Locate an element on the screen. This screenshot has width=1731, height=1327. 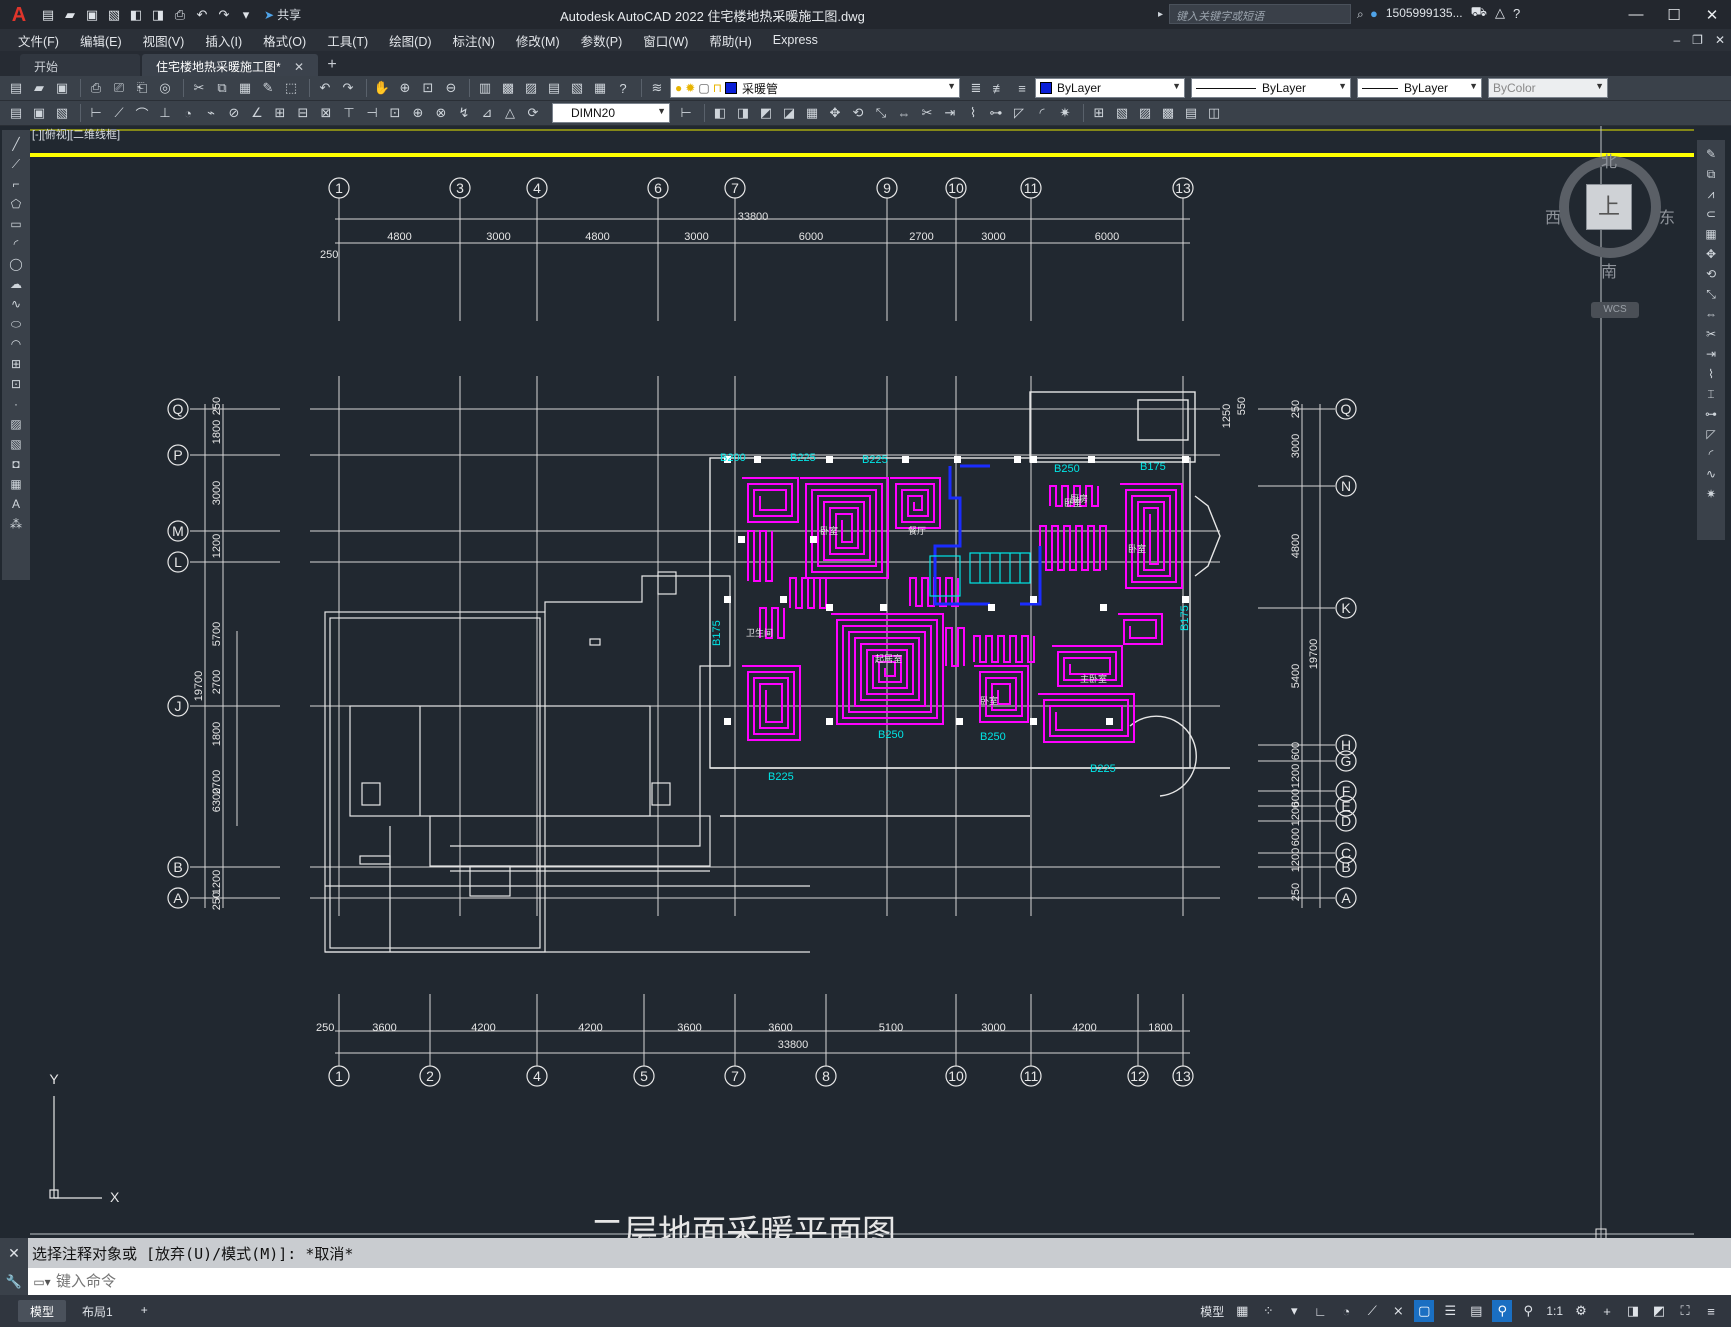
polygon-icon: ⬠ is located at coordinates (16, 204).